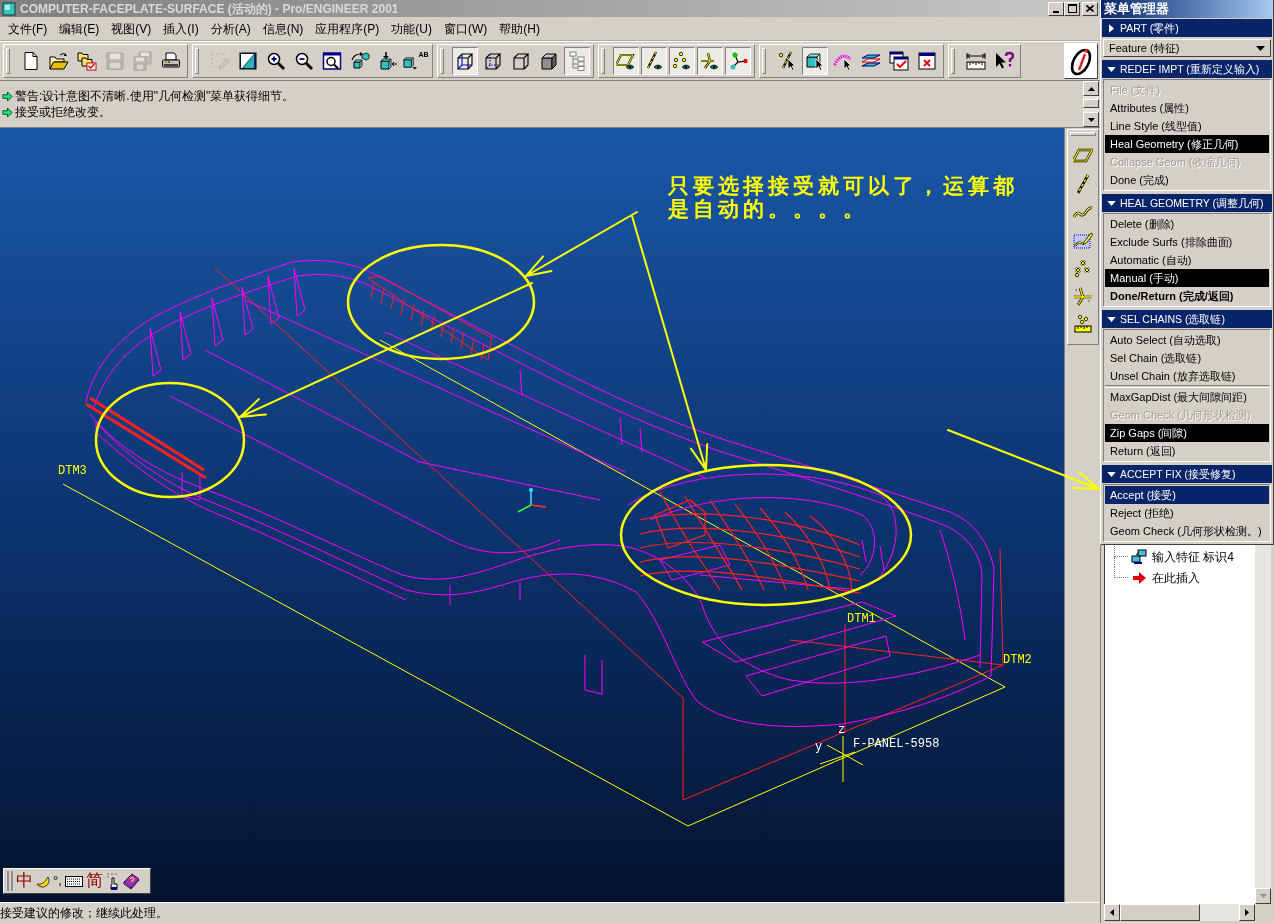  What do you see at coordinates (466, 28) in the screenshot?
I see `menu-item: 窗口(W)` at bounding box center [466, 28].